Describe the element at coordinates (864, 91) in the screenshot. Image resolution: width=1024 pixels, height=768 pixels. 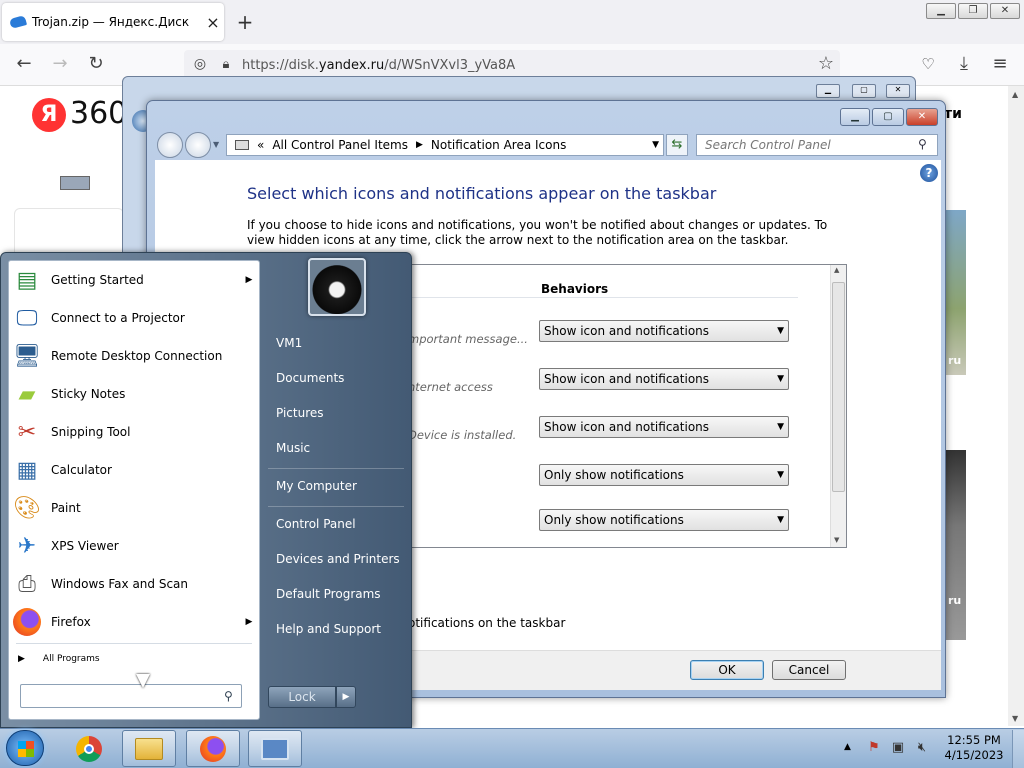
I see `back-window-maximize-button: ▢` at that location.